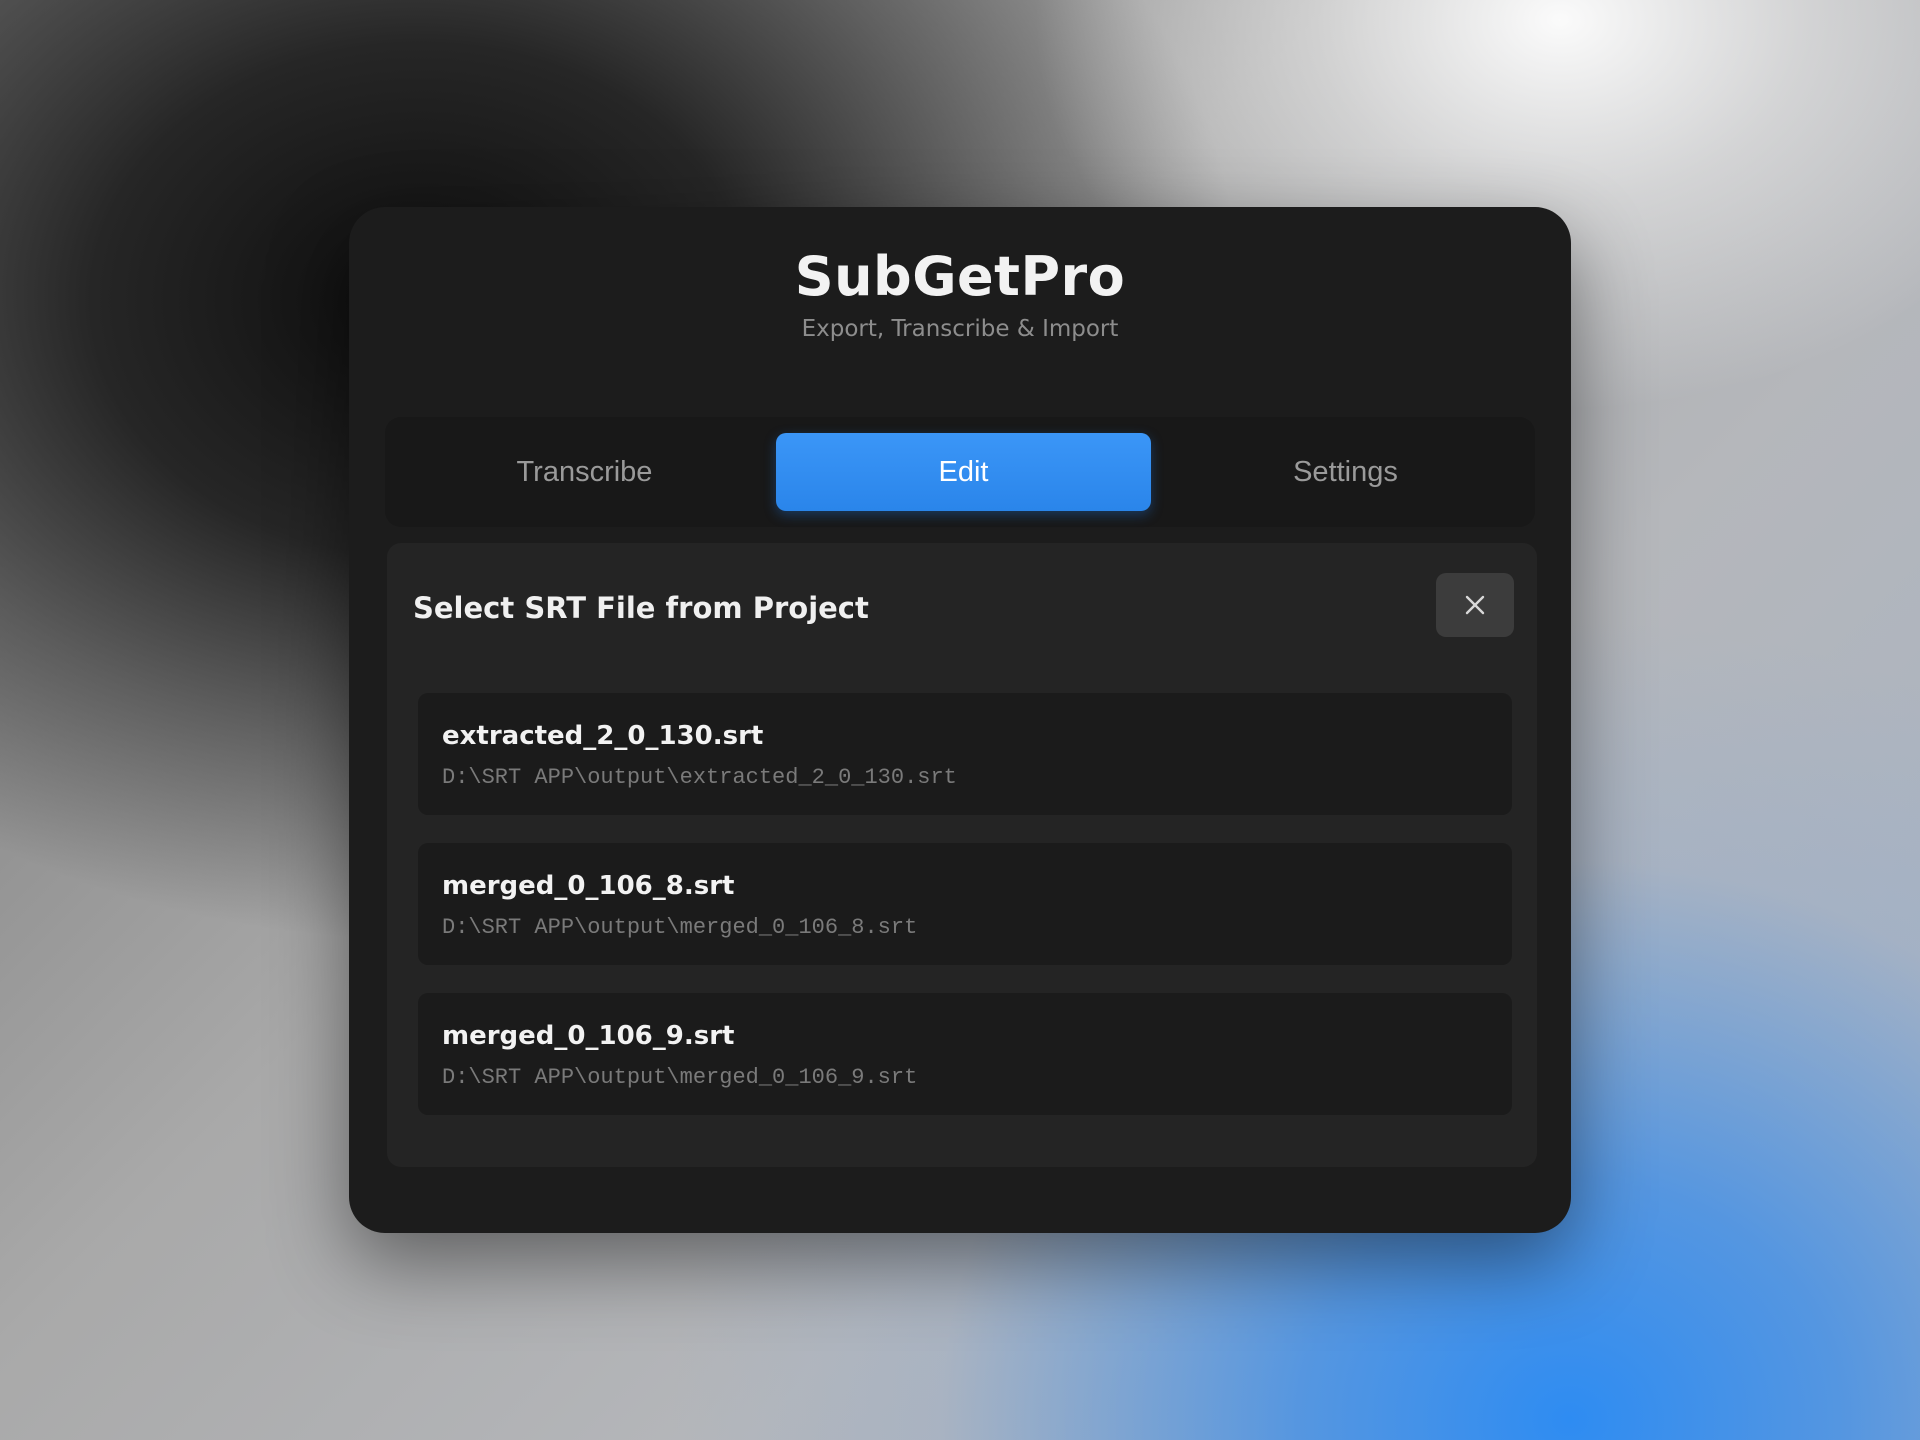 Image resolution: width=1920 pixels, height=1440 pixels. What do you see at coordinates (588, 886) in the screenshot?
I see `file-name: merged_0_106_8.srt` at bounding box center [588, 886].